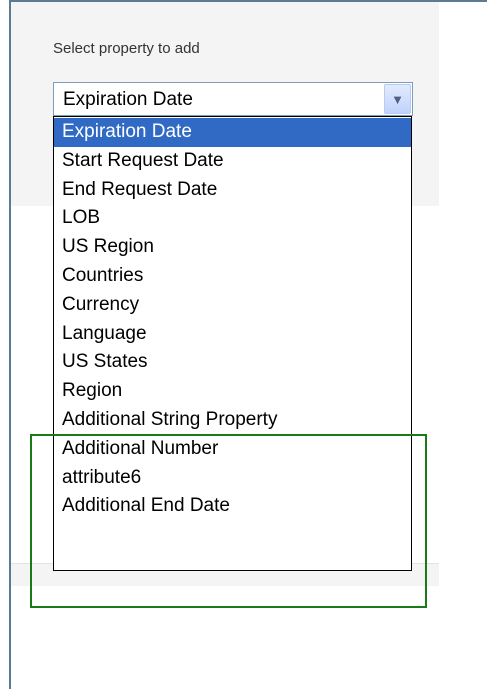 Image resolution: width=487 pixels, height=689 pixels. Describe the element at coordinates (232, 190) in the screenshot. I see `dropdown-option: End Request Date` at that location.